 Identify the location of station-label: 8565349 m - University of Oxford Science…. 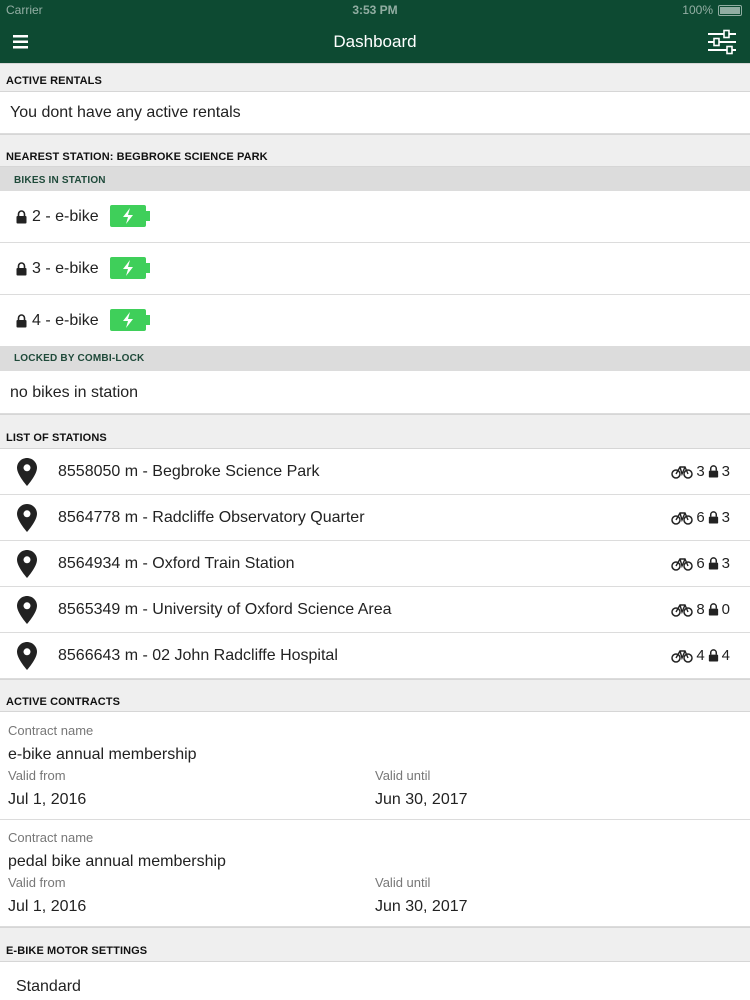
(225, 609).